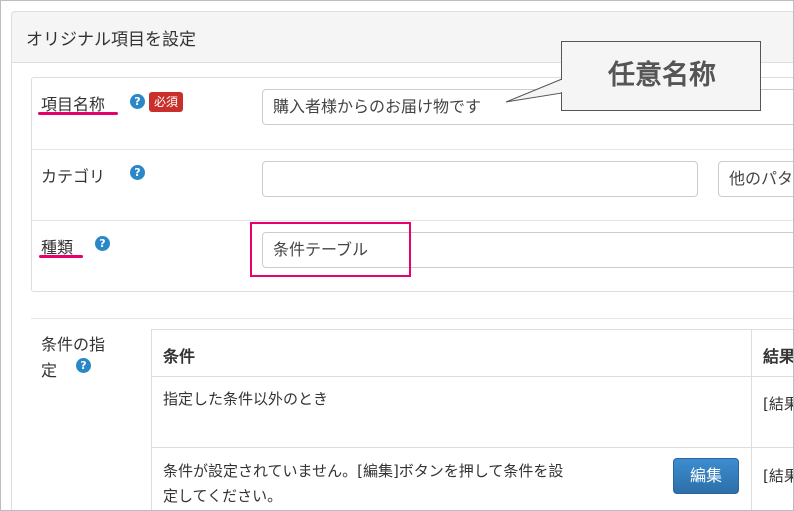  What do you see at coordinates (480, 179) in the screenshot?
I see `category-input` at bounding box center [480, 179].